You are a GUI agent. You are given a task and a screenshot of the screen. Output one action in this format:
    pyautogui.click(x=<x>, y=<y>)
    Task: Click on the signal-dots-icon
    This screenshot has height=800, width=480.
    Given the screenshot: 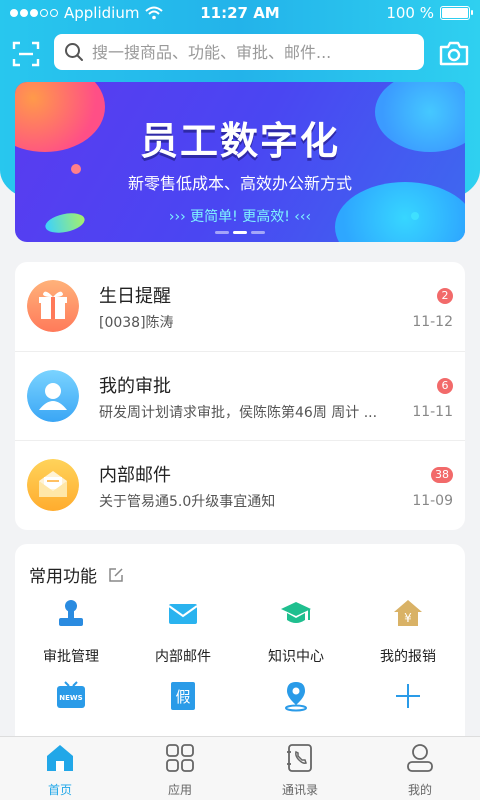 What is the action you would take?
    pyautogui.click(x=34, y=13)
    